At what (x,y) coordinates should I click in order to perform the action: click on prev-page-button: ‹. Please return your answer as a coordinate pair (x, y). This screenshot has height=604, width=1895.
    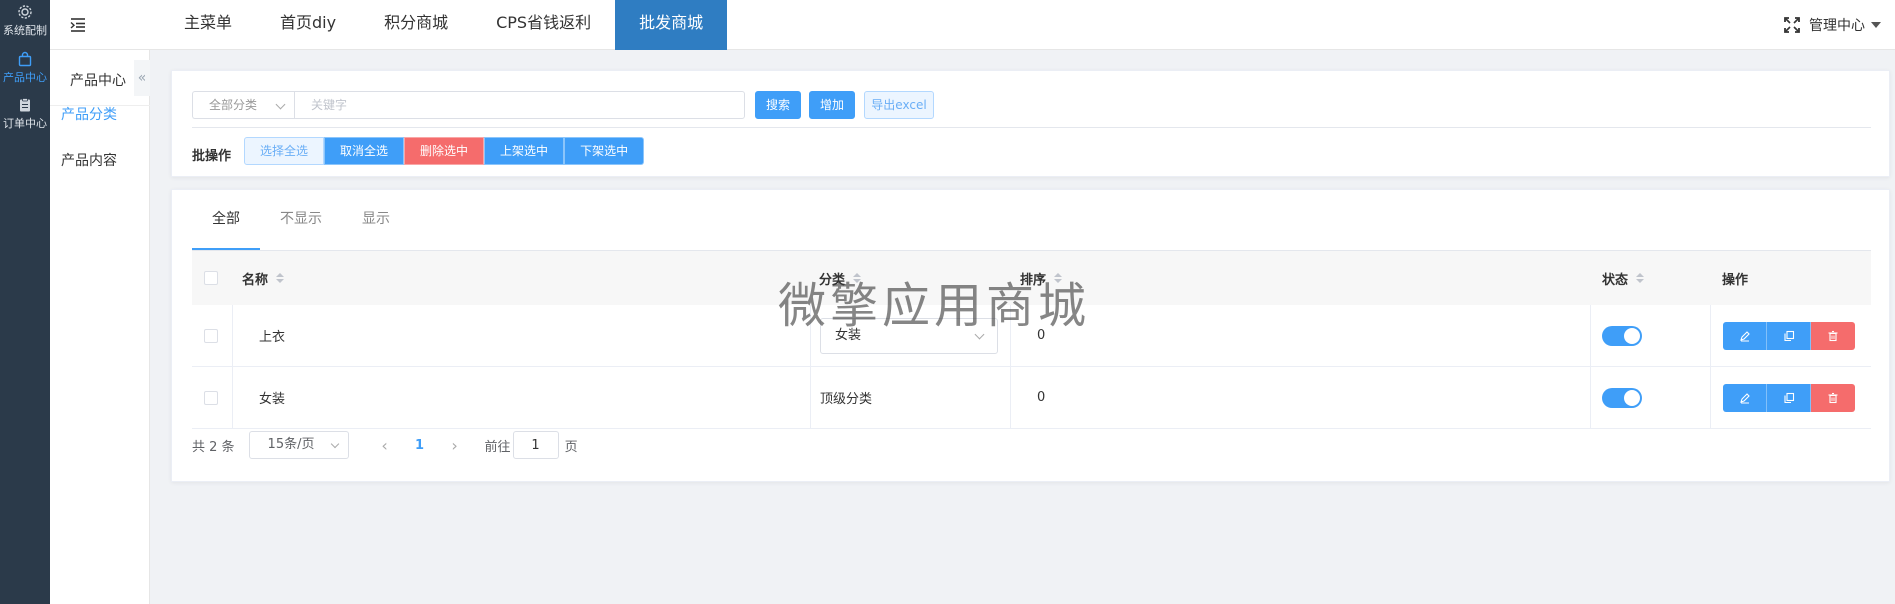
    Looking at the image, I should click on (385, 445).